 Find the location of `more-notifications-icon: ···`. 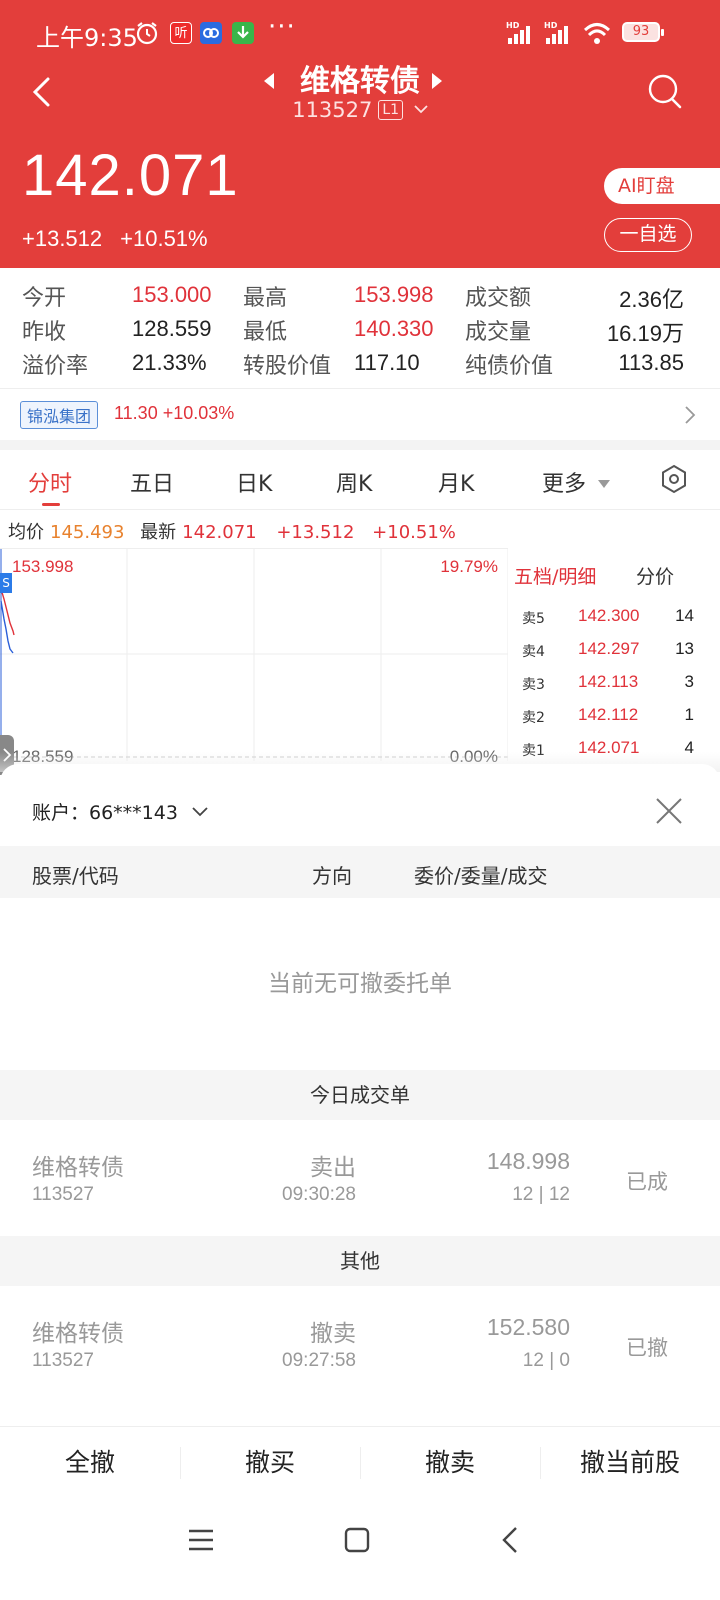

more-notifications-icon: ··· is located at coordinates (282, 27).